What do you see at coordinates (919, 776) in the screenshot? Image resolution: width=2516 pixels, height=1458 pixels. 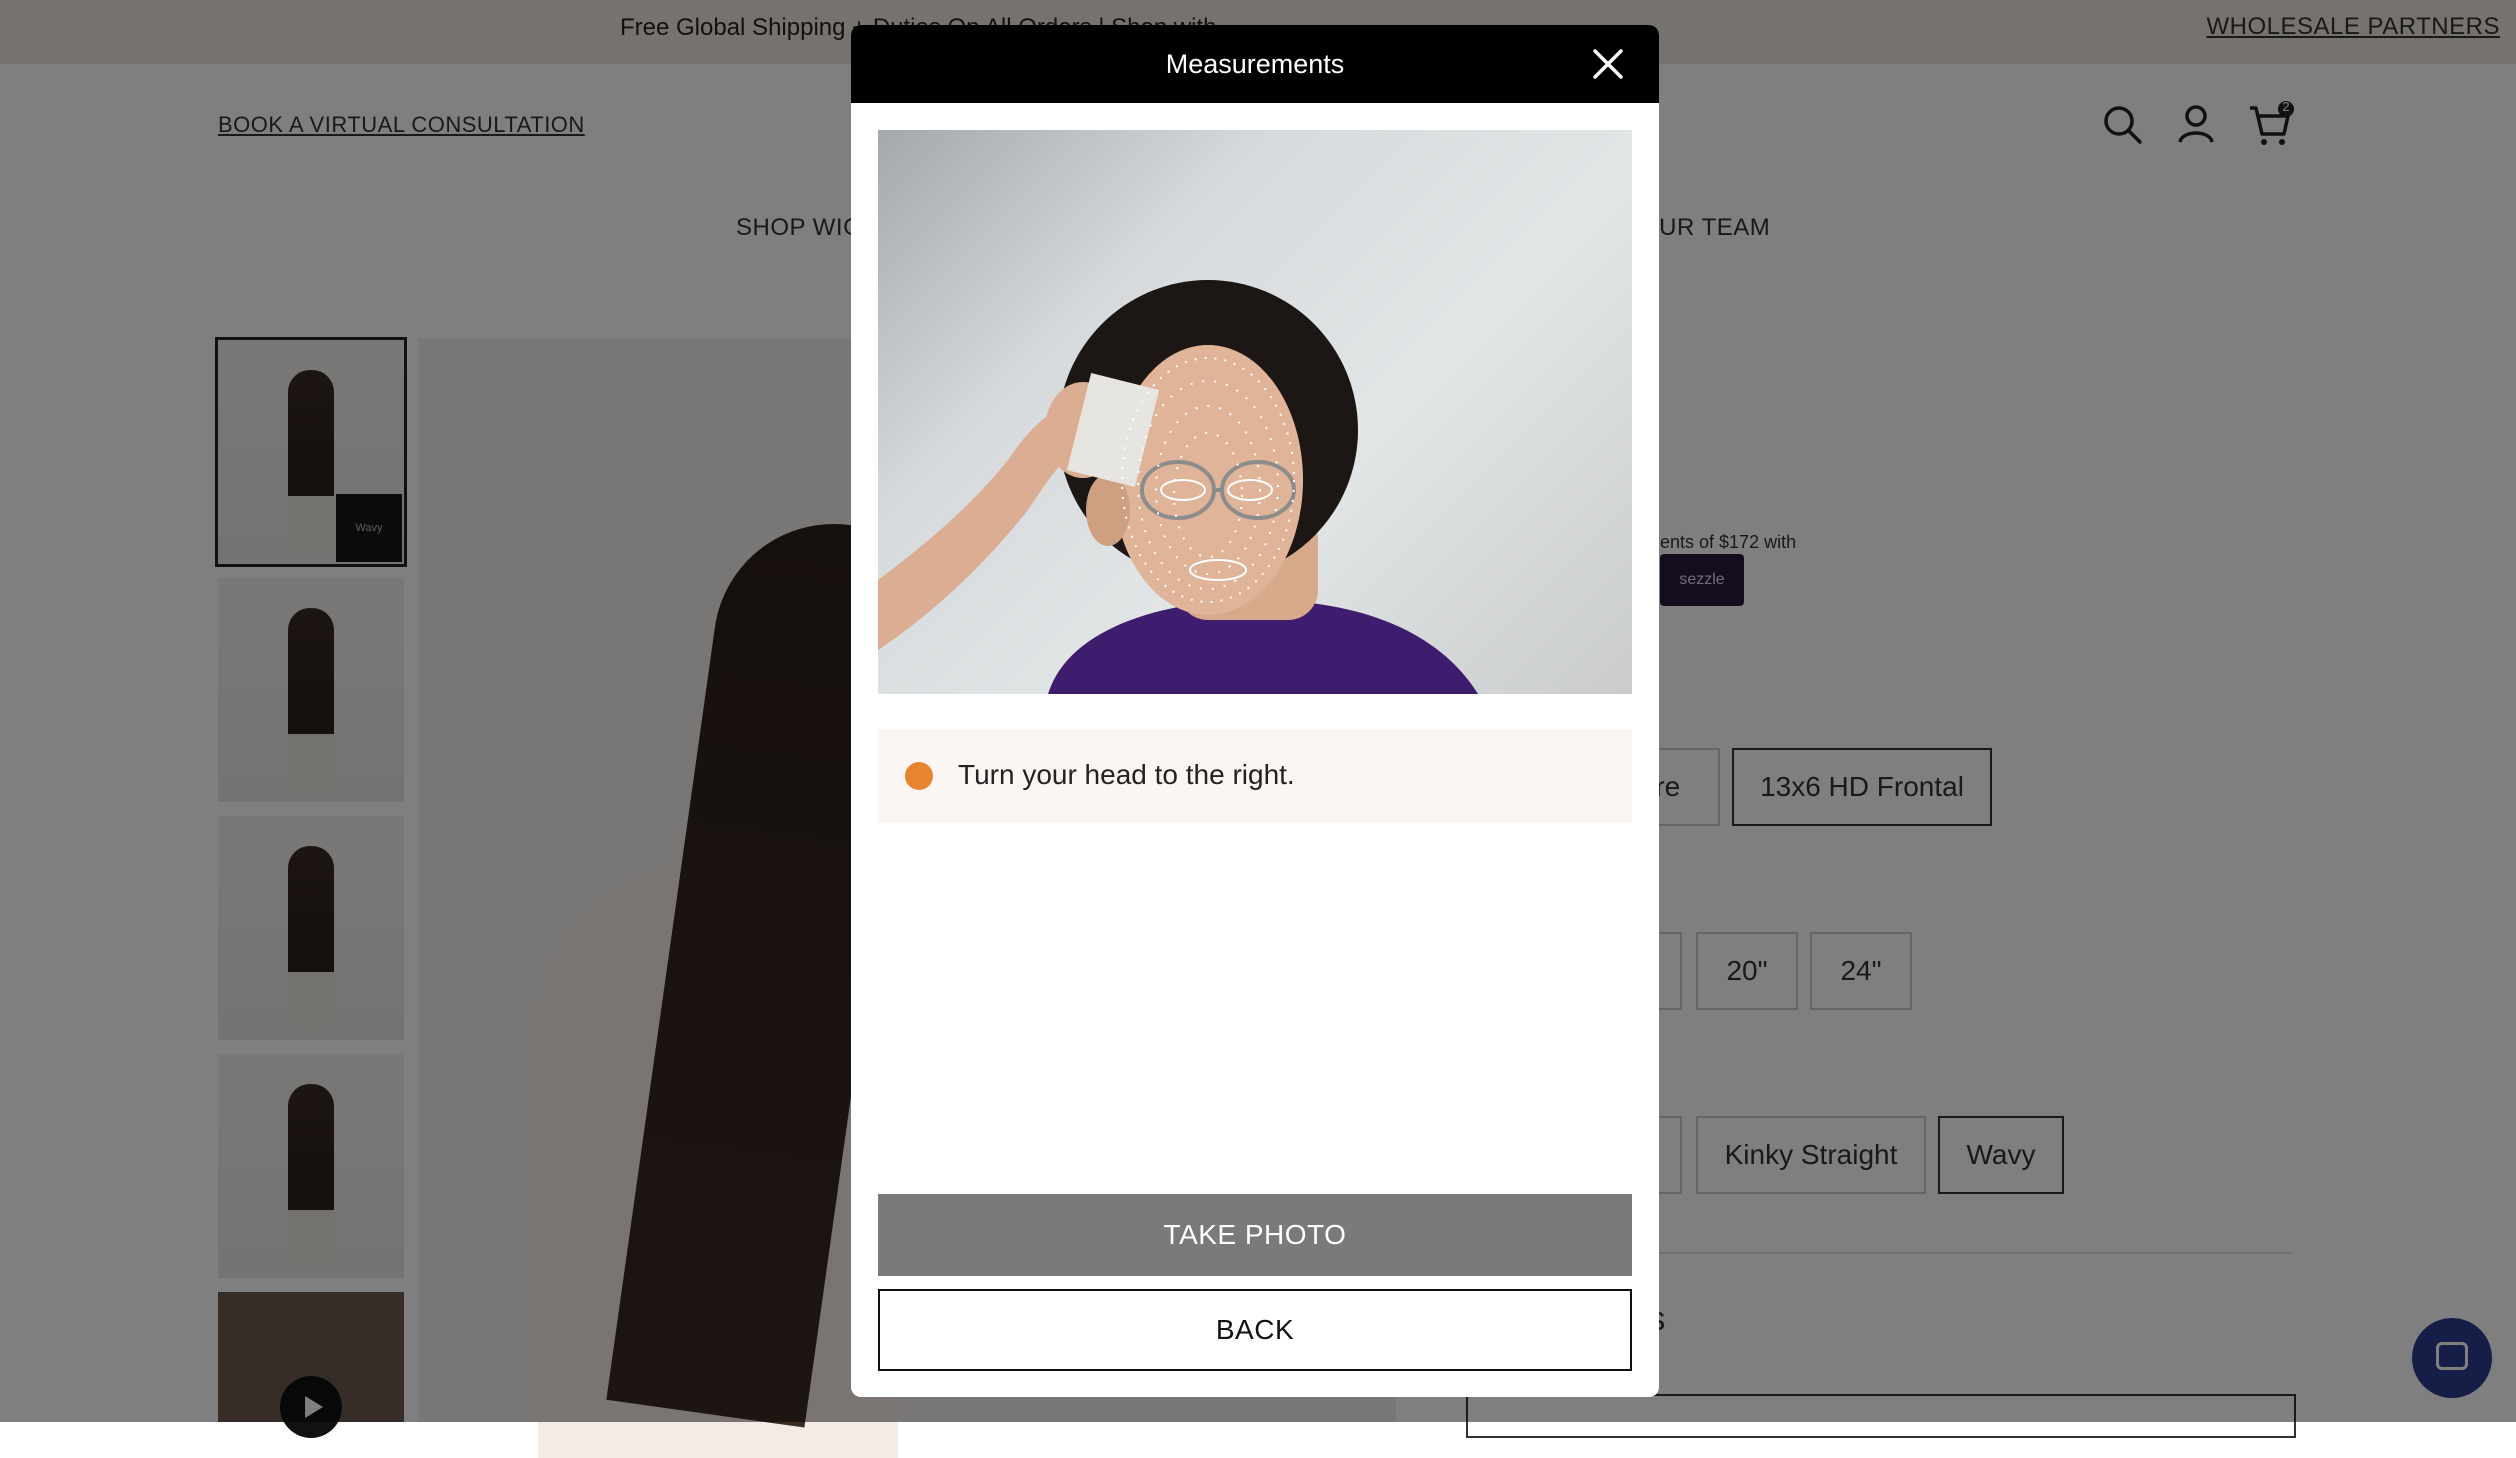 I see `status-dot-icon` at bounding box center [919, 776].